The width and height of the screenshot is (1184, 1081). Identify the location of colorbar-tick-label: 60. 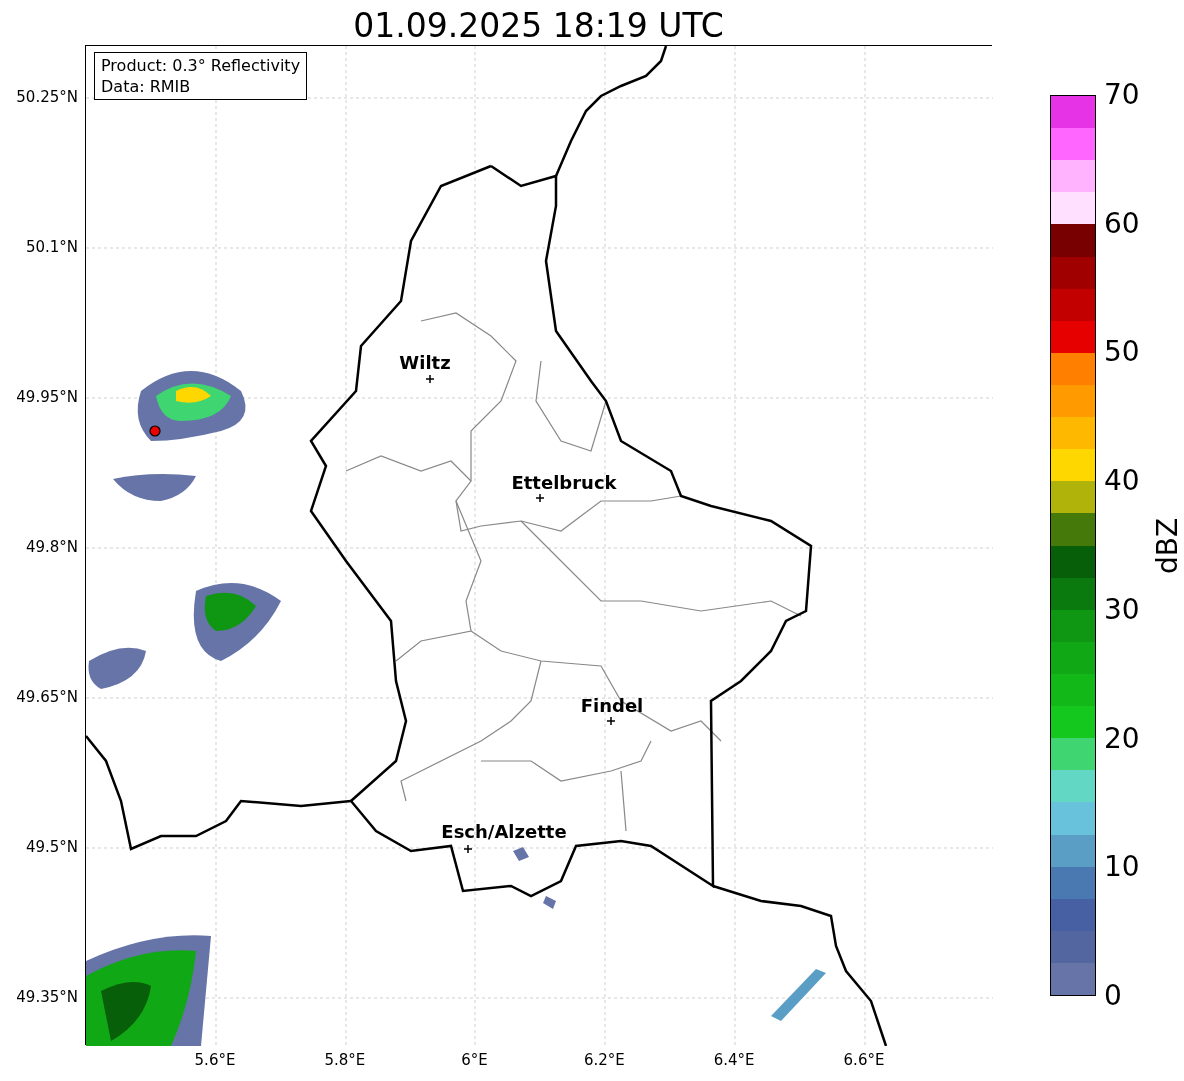
(1122, 223).